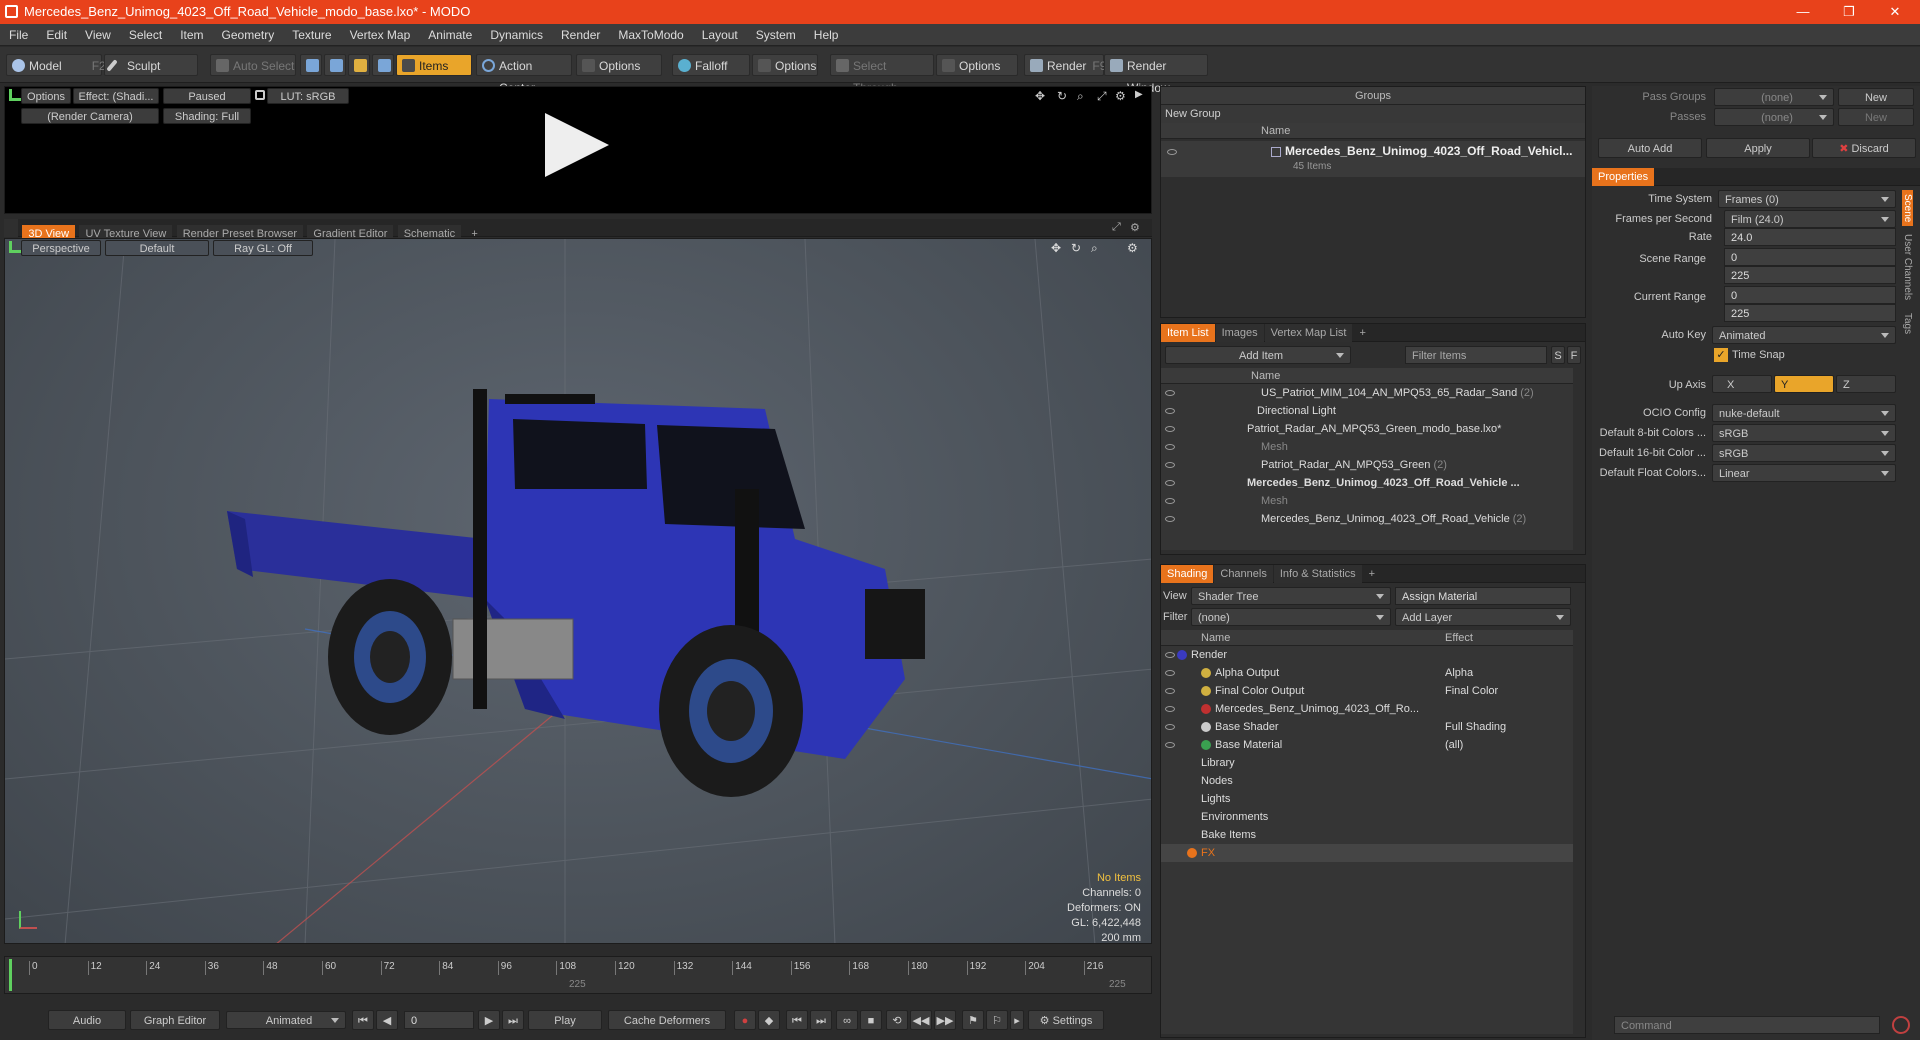 The width and height of the screenshot is (1920, 1040). What do you see at coordinates (516, 35) in the screenshot?
I see `menu-dynamics: Dynamics` at bounding box center [516, 35].